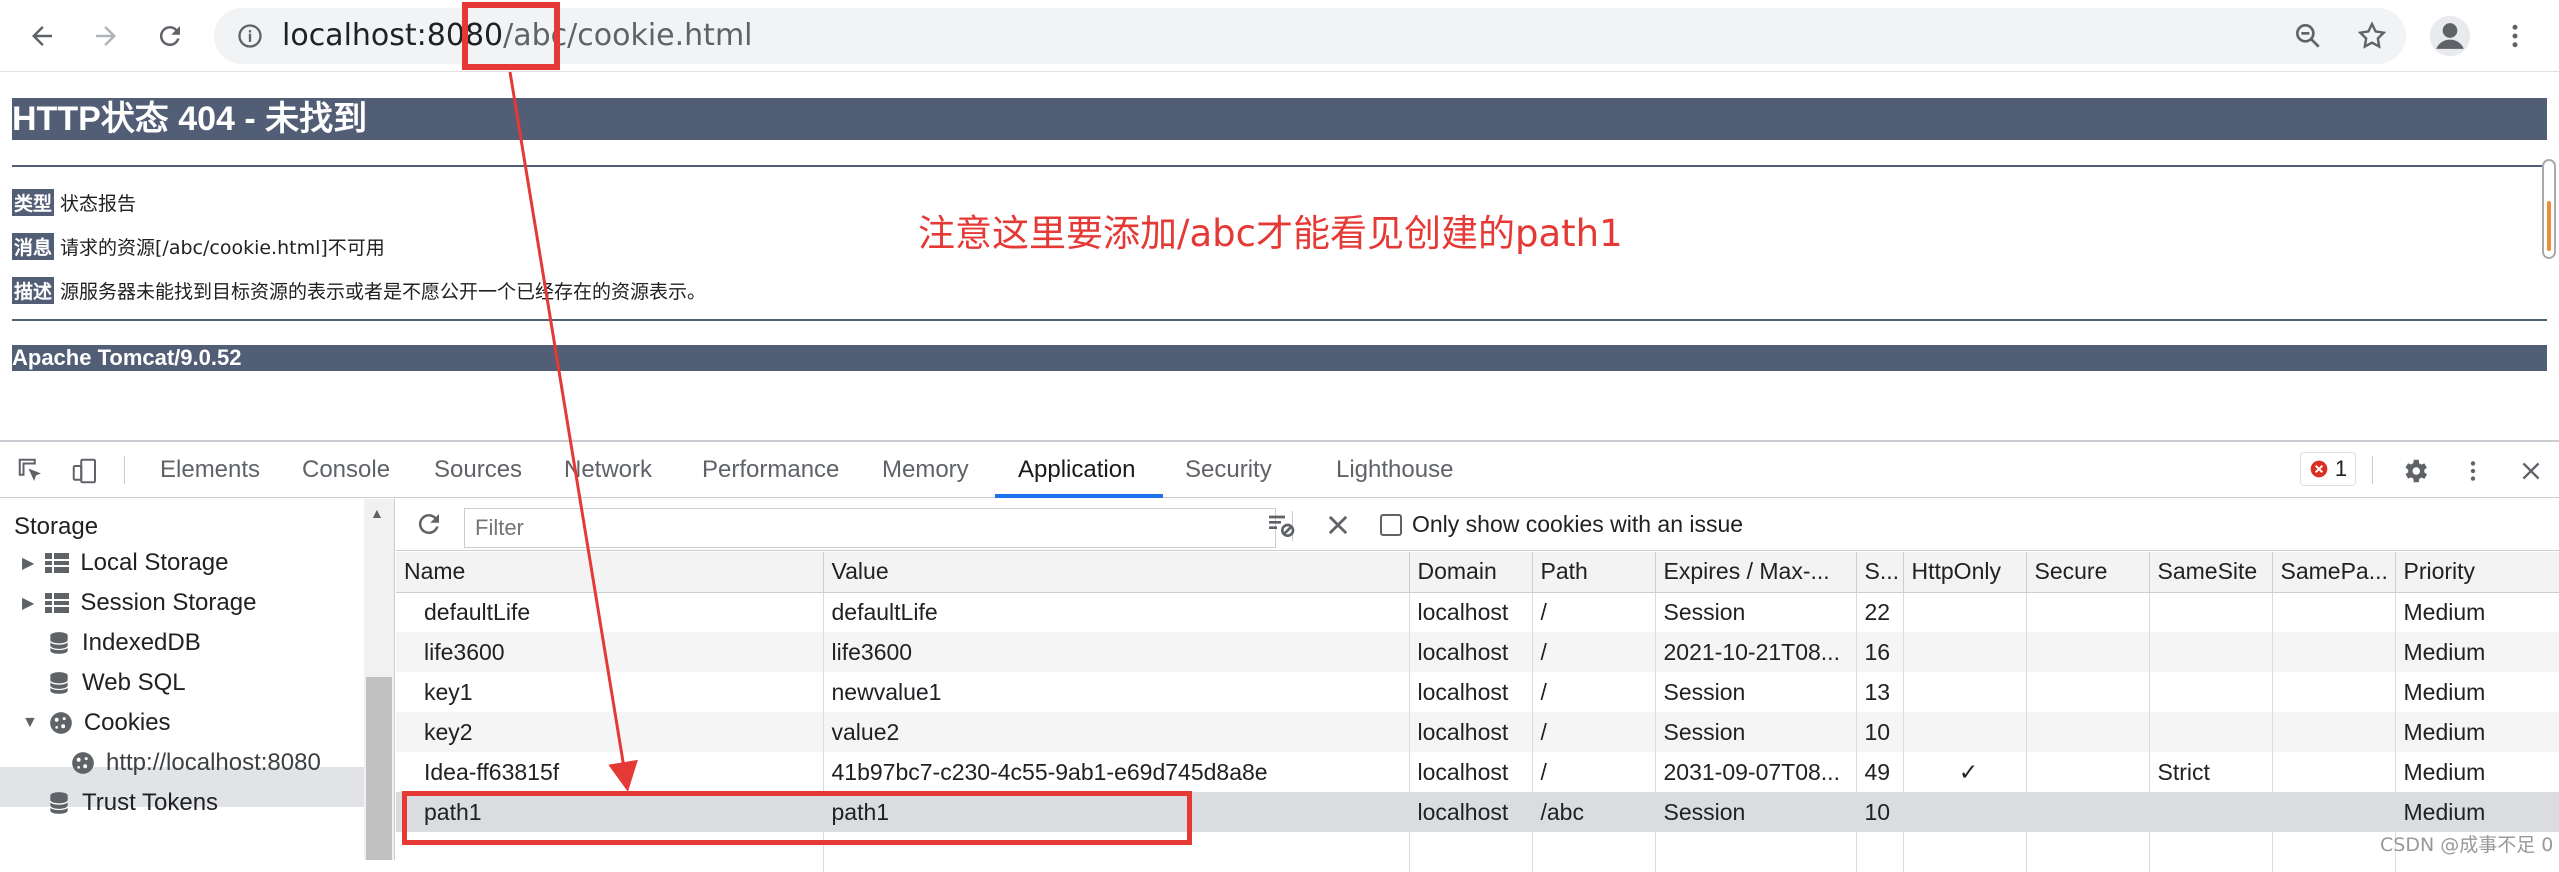 This screenshot has height=872, width=2559. I want to click on error-badge: 1, so click(2328, 469).